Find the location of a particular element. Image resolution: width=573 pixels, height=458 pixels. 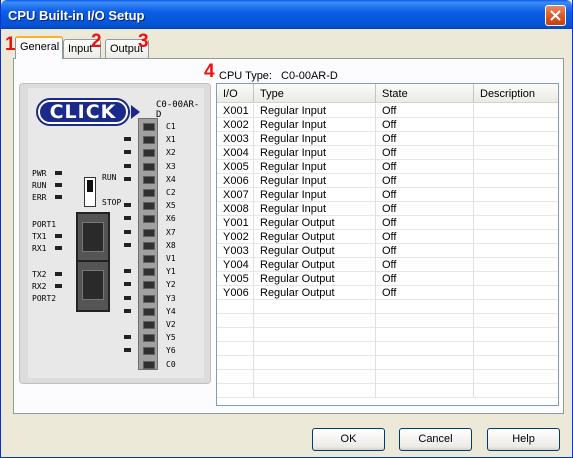

table-row: Y005 Regular Output Off is located at coordinates (387, 279).